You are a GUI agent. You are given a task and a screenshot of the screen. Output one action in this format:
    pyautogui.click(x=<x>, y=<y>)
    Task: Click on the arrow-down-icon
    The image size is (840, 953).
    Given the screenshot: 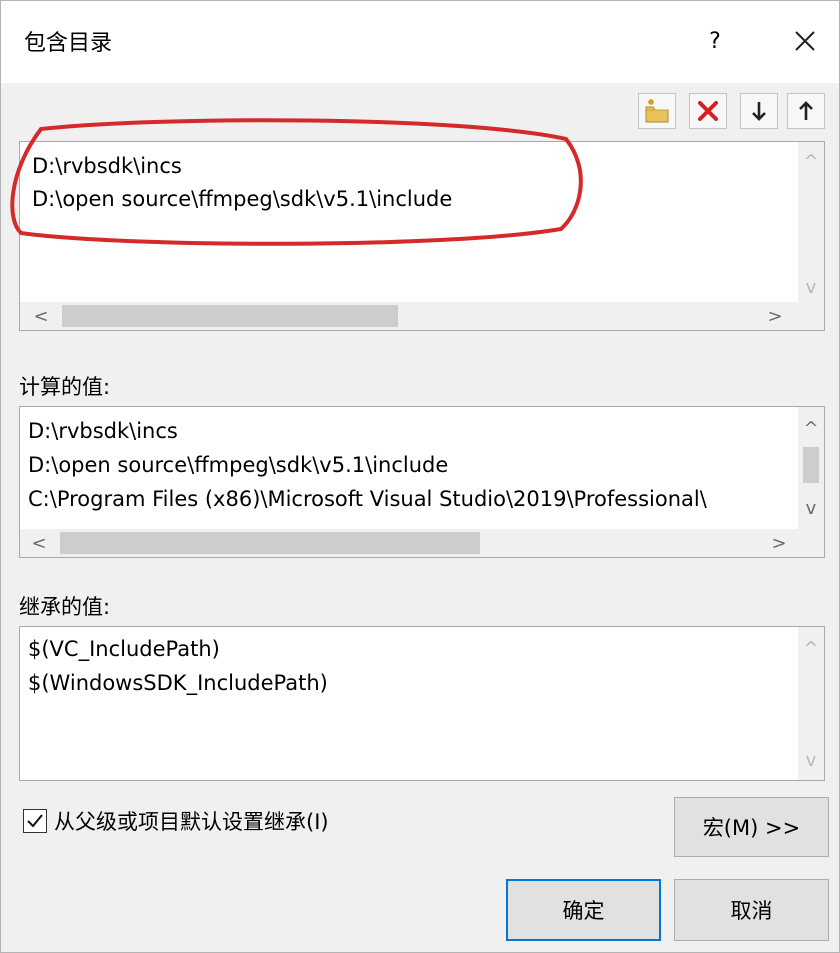 What is the action you would take?
    pyautogui.click(x=759, y=111)
    